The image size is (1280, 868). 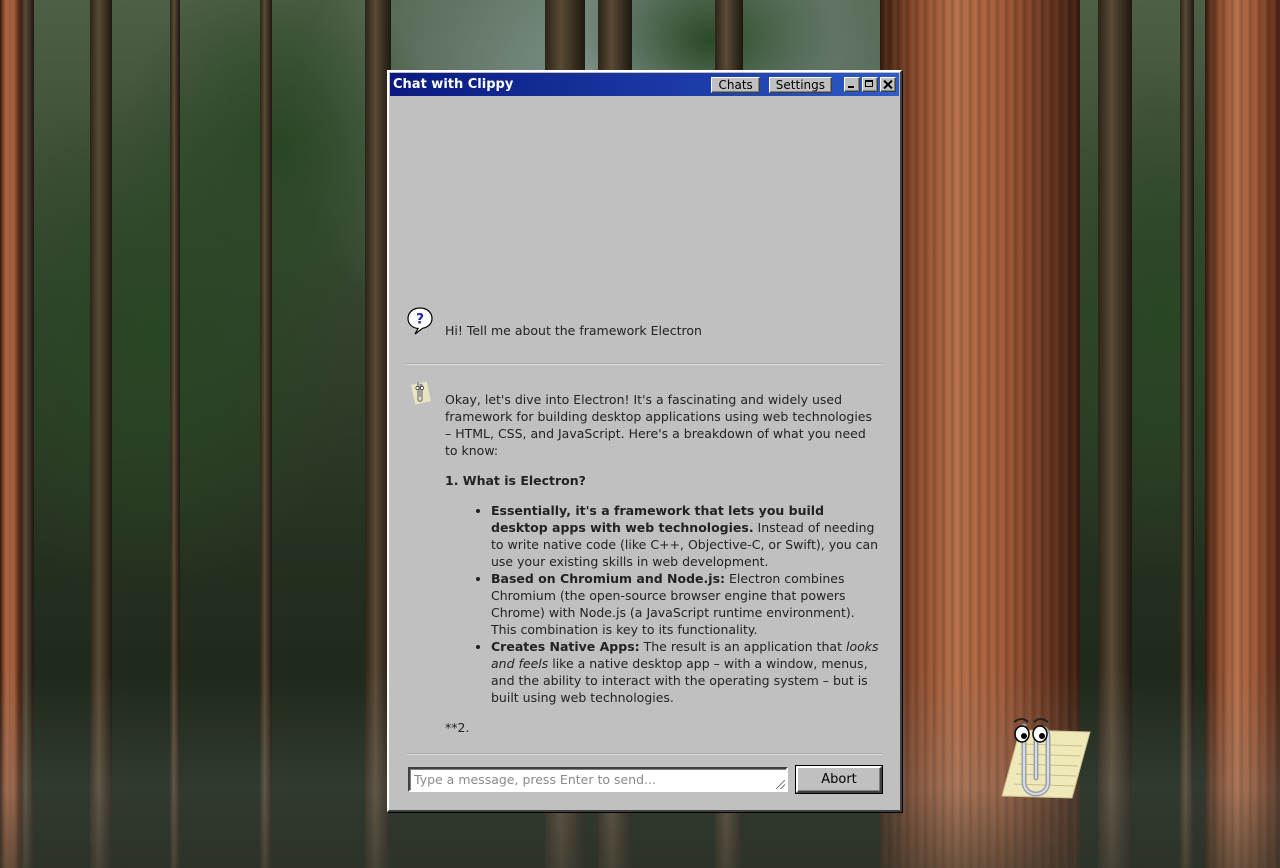 I want to click on minimize-icon, so click(x=852, y=84).